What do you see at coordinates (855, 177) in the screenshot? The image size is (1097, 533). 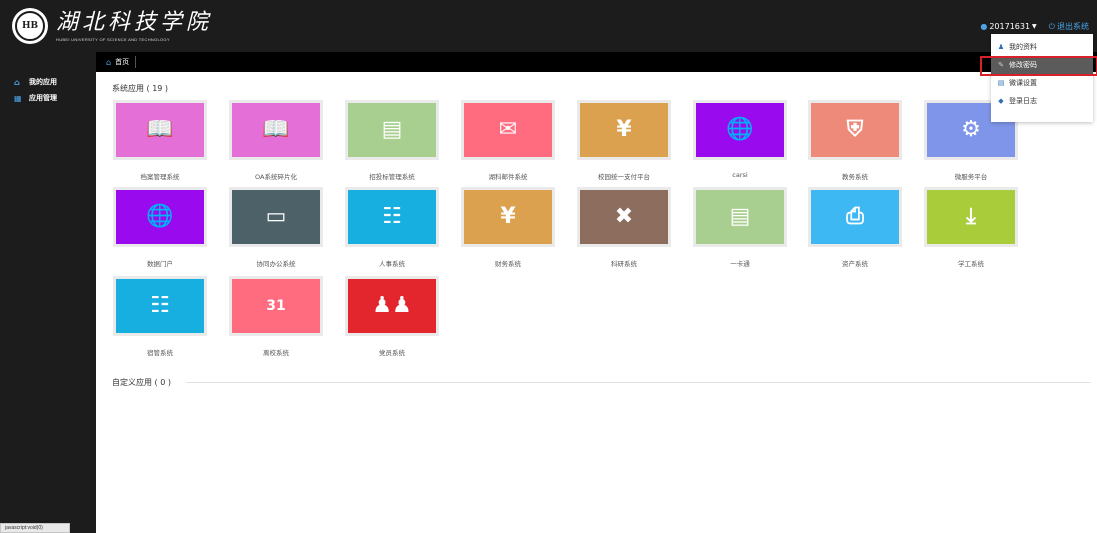 I see `app-tile-label: 教务系统` at bounding box center [855, 177].